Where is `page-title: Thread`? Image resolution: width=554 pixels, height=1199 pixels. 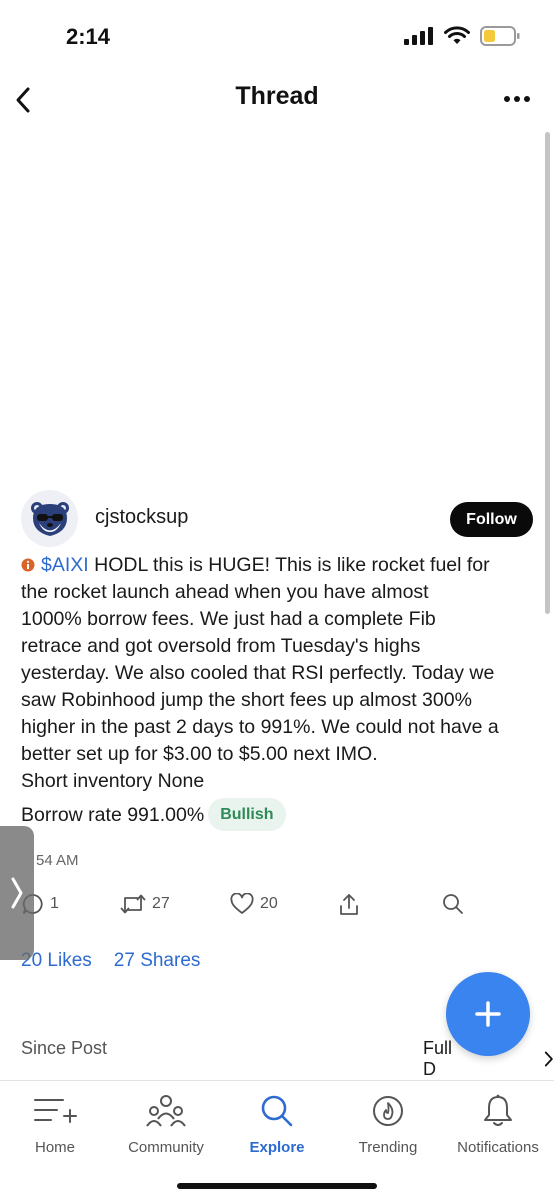
page-title: Thread is located at coordinates (277, 96).